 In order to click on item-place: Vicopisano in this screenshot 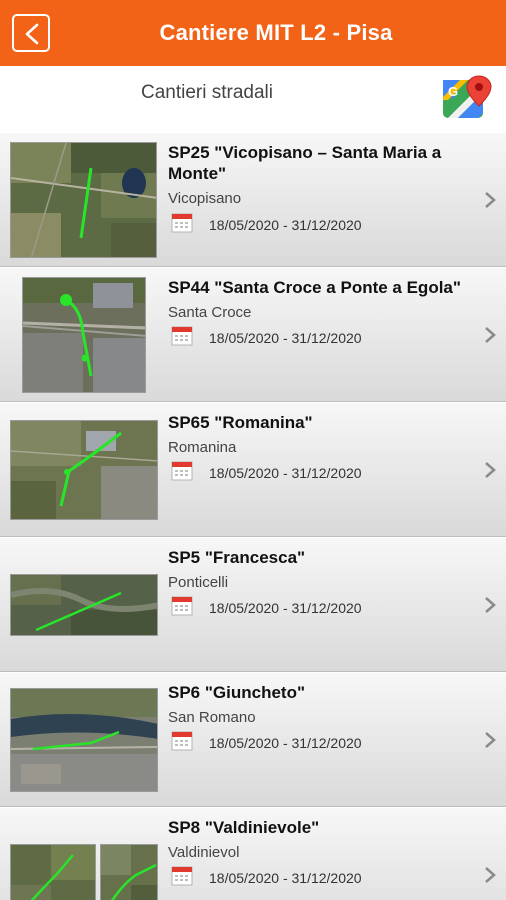, I will do `click(205, 198)`.